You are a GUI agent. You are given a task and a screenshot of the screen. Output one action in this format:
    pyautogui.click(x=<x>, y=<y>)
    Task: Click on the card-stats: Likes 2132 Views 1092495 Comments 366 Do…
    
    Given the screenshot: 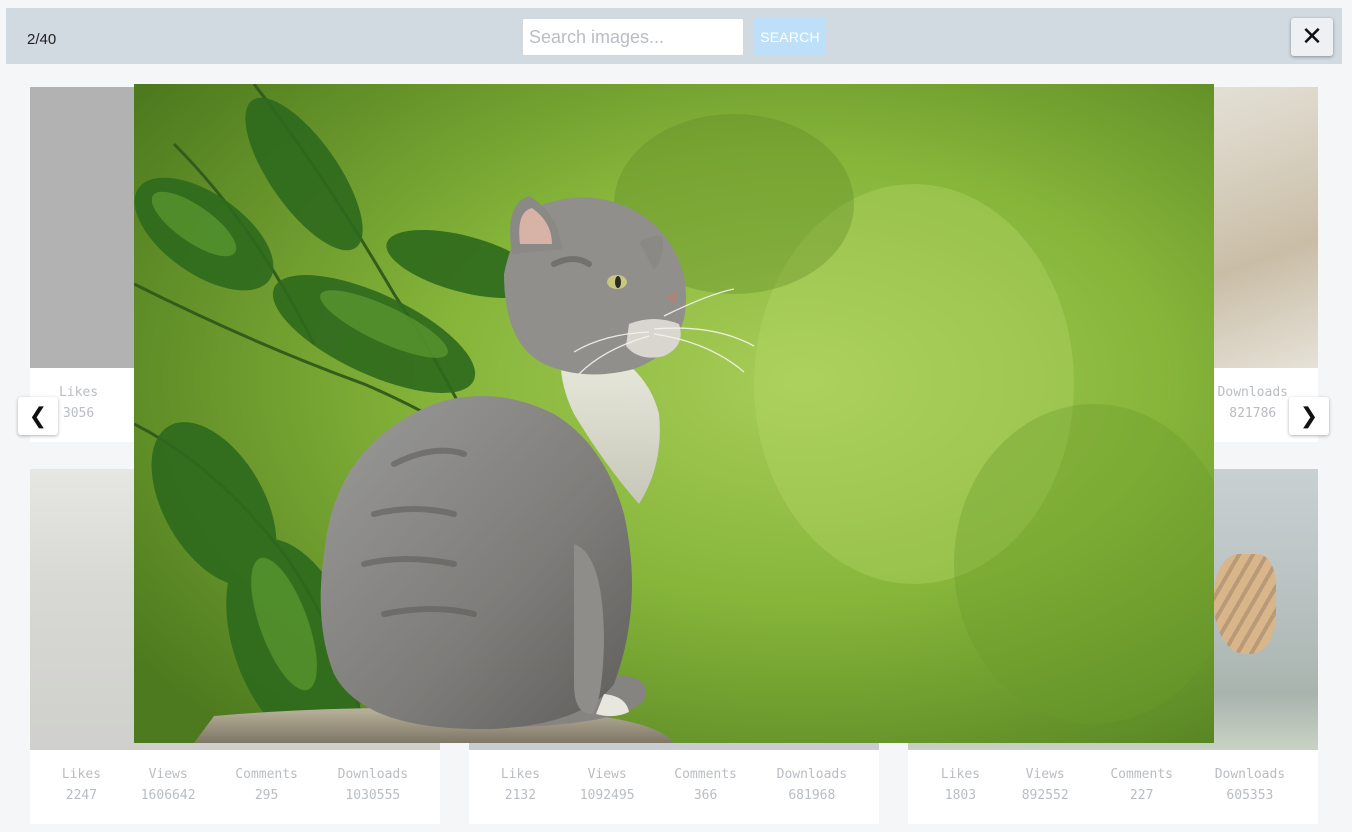 What is the action you would take?
    pyautogui.click(x=674, y=785)
    